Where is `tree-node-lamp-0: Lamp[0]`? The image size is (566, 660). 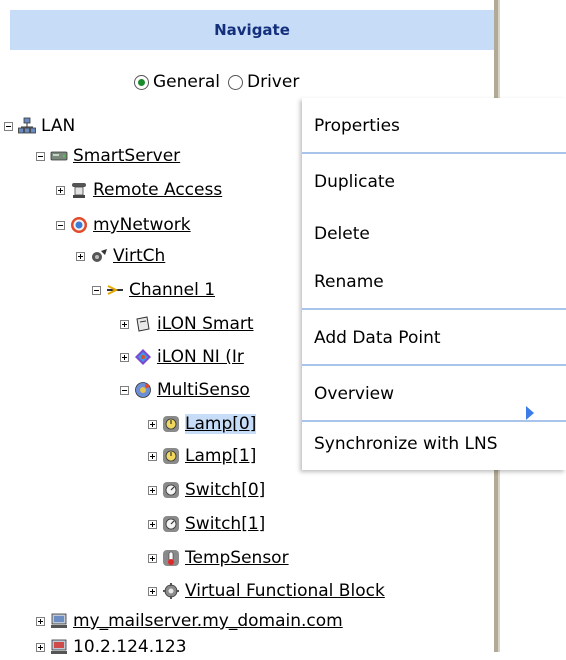 tree-node-lamp-0: Lamp[0] is located at coordinates (202, 424).